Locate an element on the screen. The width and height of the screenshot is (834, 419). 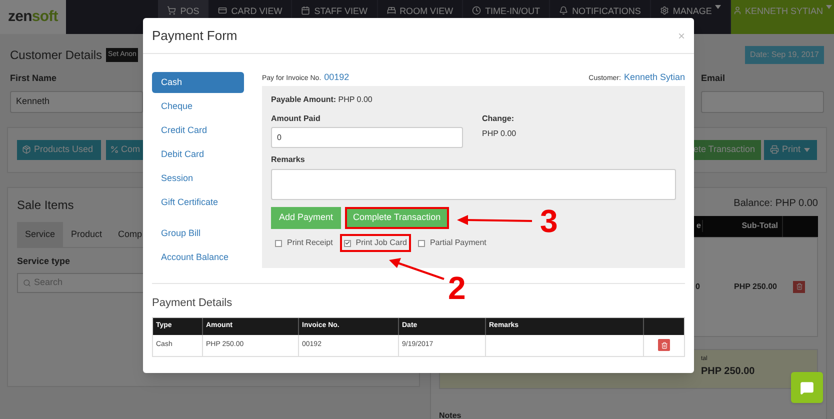
table-cell-text: PHP 250.00 is located at coordinates (755, 286).